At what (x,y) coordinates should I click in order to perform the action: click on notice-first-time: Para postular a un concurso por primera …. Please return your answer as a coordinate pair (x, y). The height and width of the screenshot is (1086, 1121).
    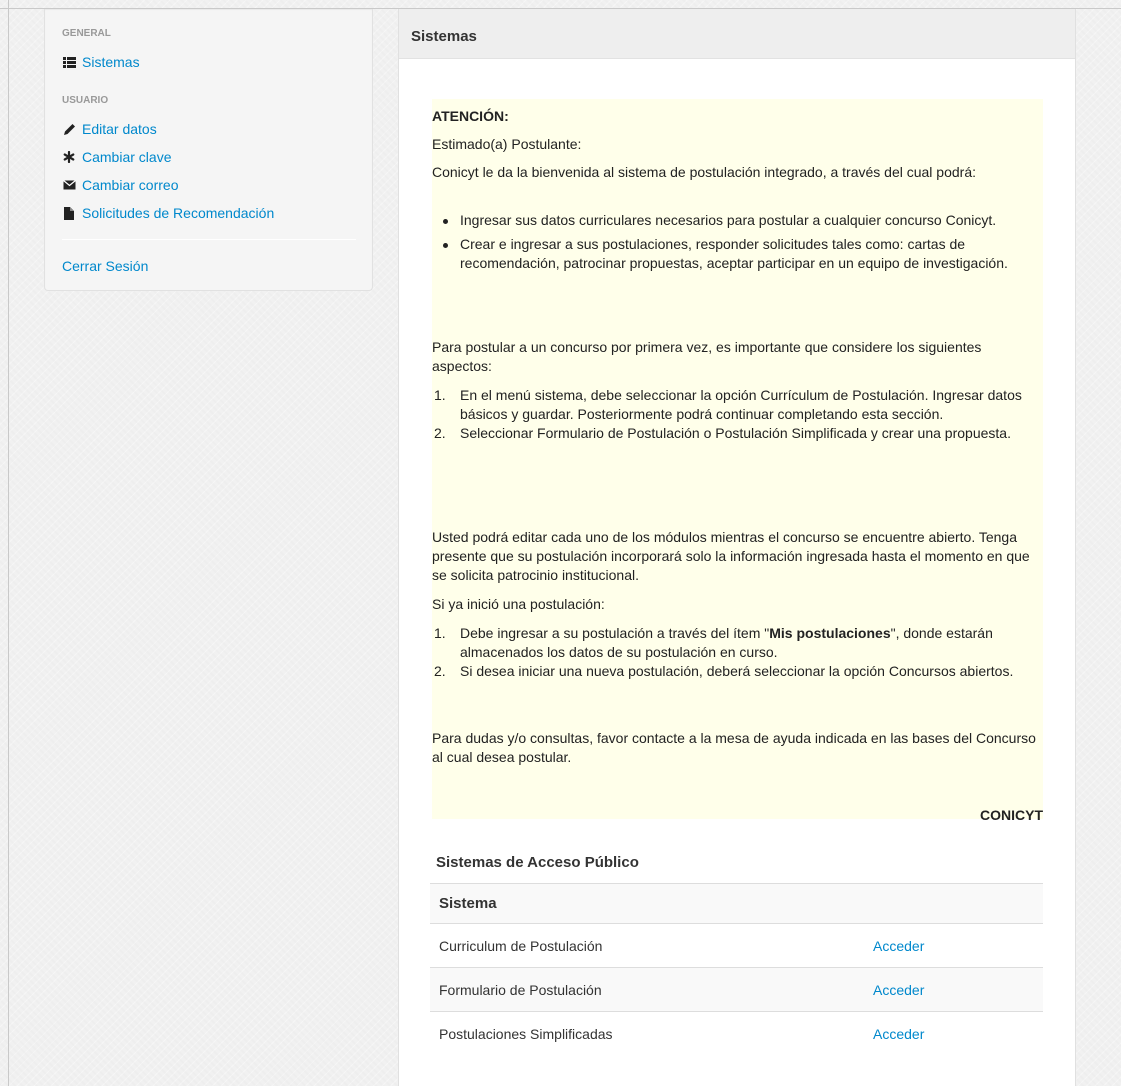
    Looking at the image, I should click on (707, 356).